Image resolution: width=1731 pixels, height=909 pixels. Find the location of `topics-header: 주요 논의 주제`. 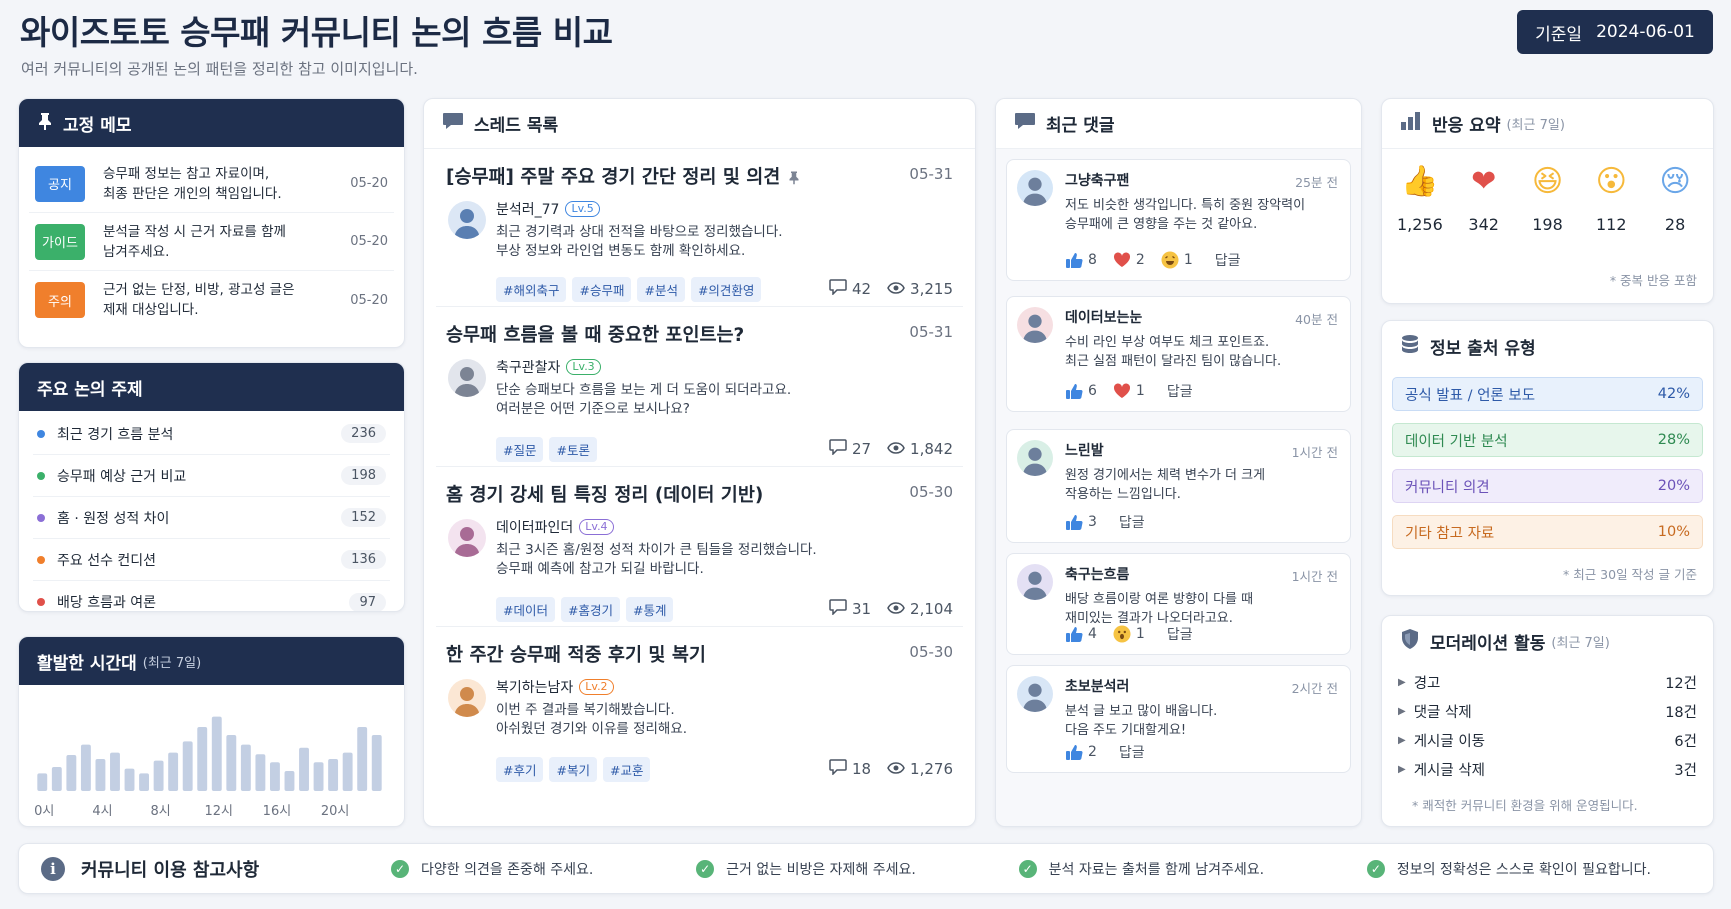

topics-header: 주요 논의 주제 is located at coordinates (211, 387).